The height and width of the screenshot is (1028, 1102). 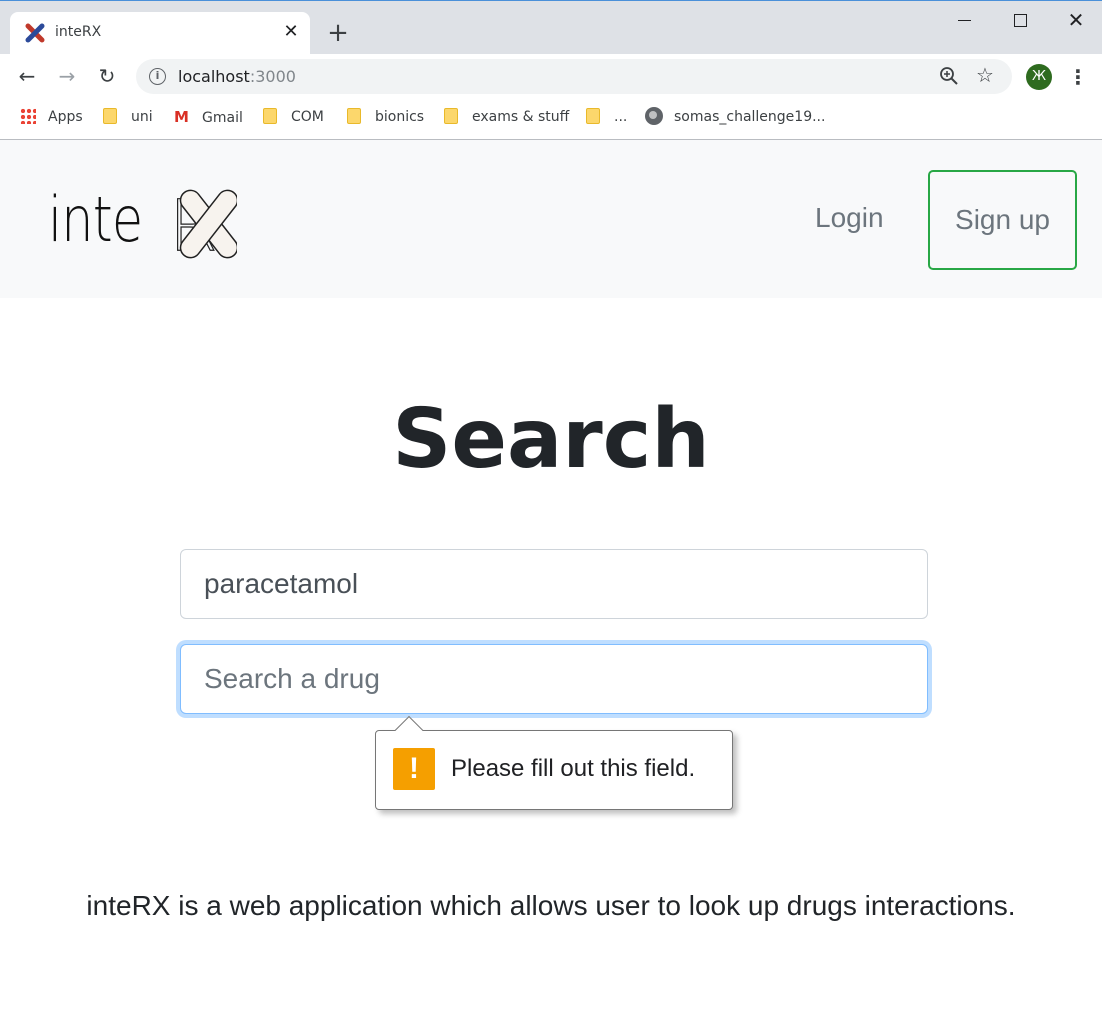 I want to click on drug-1-input, so click(x=554, y=584).